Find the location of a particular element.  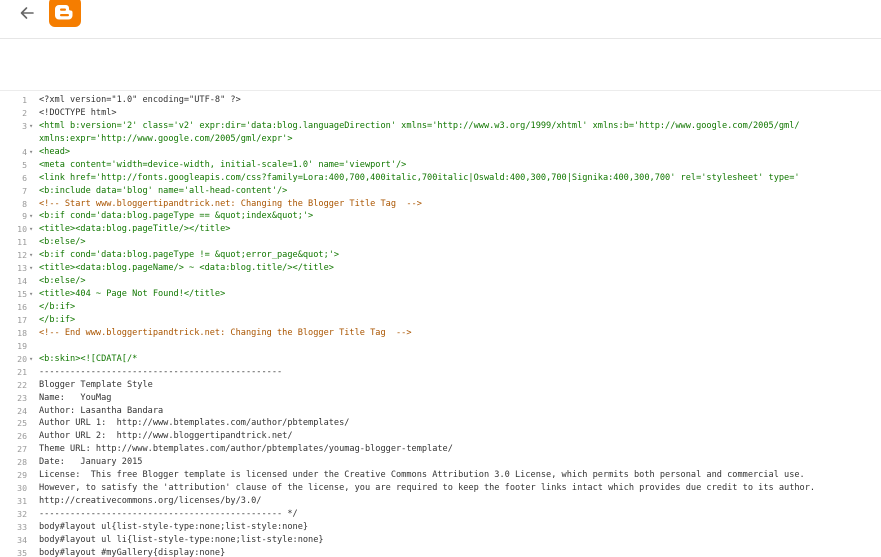

code-text: <!DOCTYPE html> is located at coordinates (78, 112).